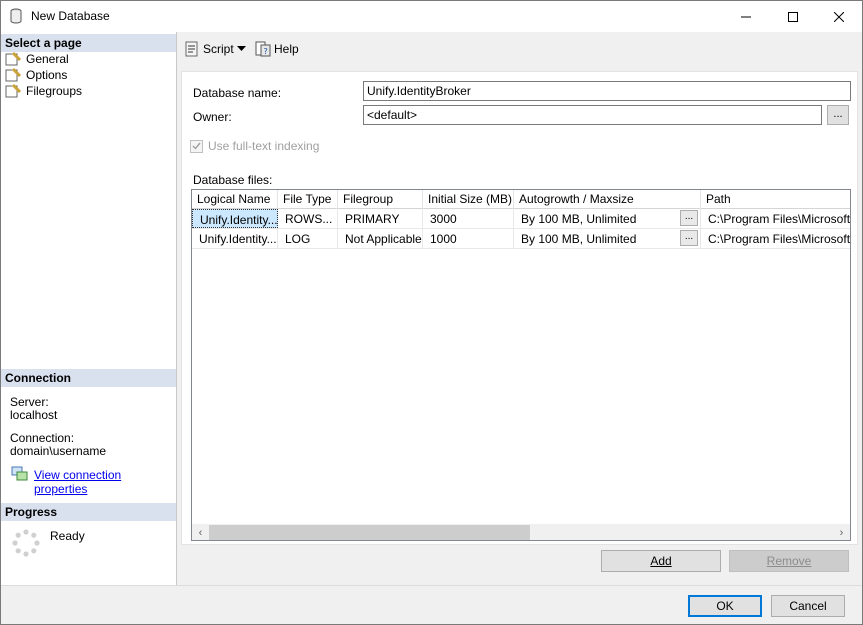 This screenshot has width=863, height=625. What do you see at coordinates (47, 59) in the screenshot?
I see `page-item-label: General` at bounding box center [47, 59].